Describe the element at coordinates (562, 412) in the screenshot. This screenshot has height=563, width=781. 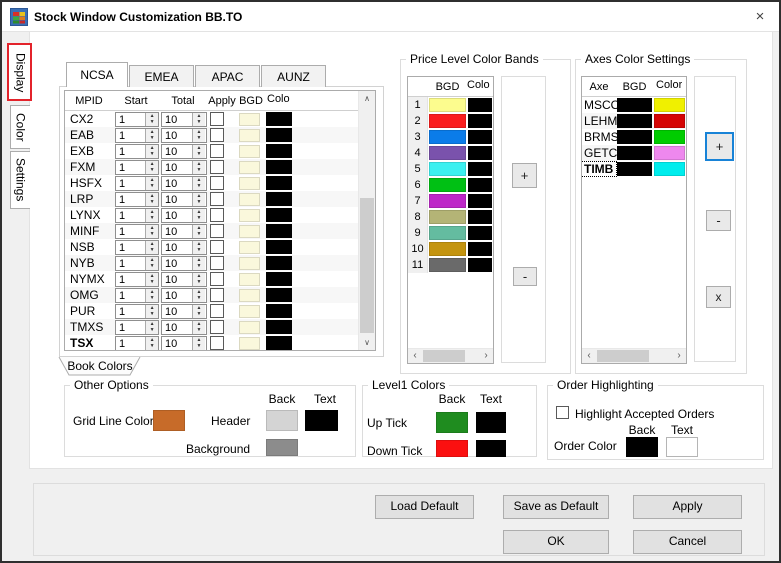
I see `highlight-accepted-orders-checkbox` at that location.